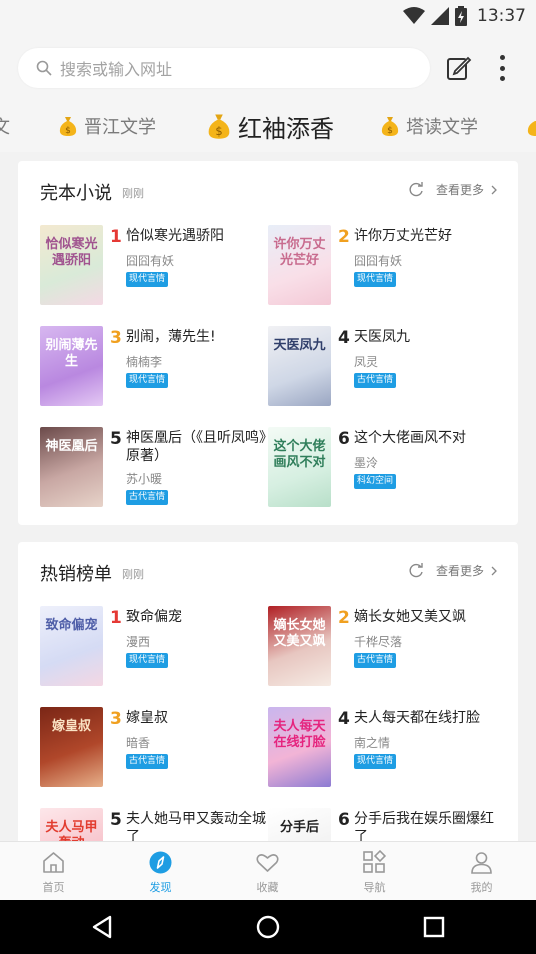  What do you see at coordinates (429, 126) in the screenshot?
I see `site-tab-tadu: $ 塔读文学` at bounding box center [429, 126].